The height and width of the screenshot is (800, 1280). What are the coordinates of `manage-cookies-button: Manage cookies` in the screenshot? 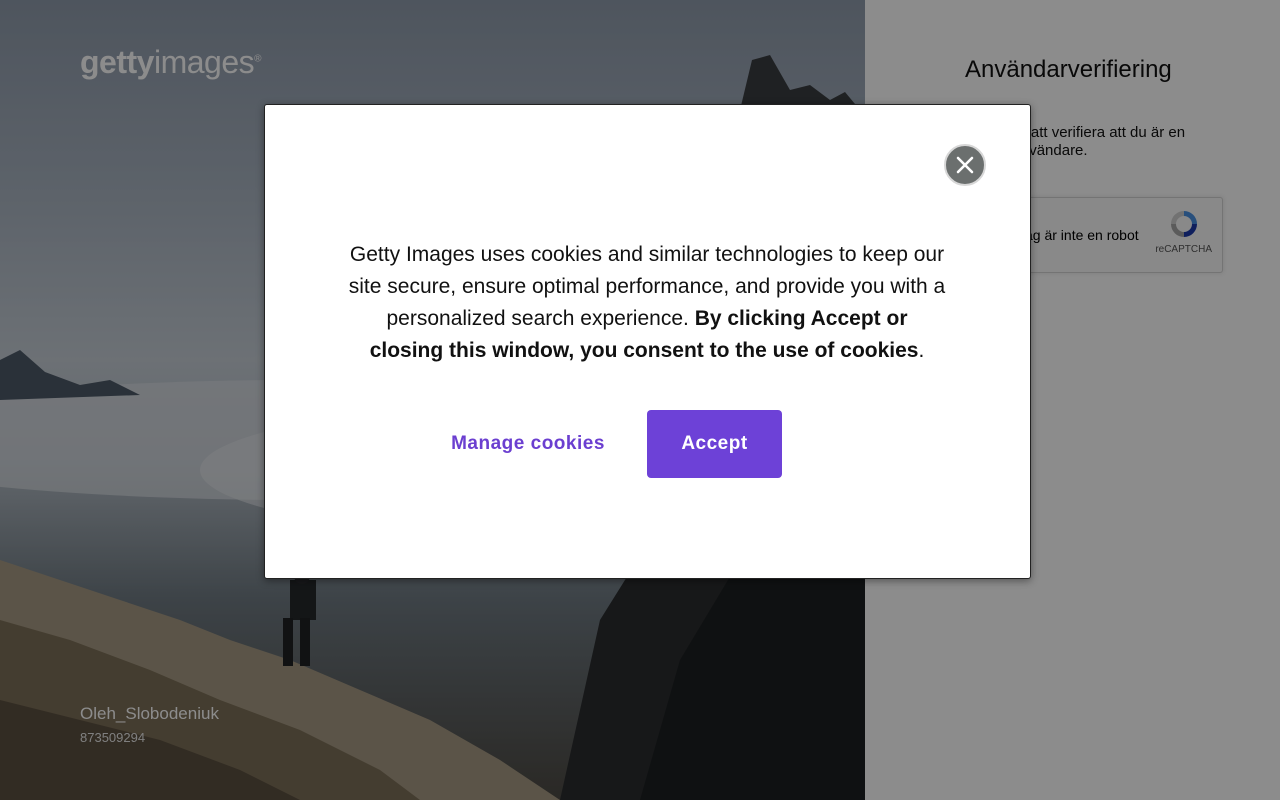 It's located at (528, 444).